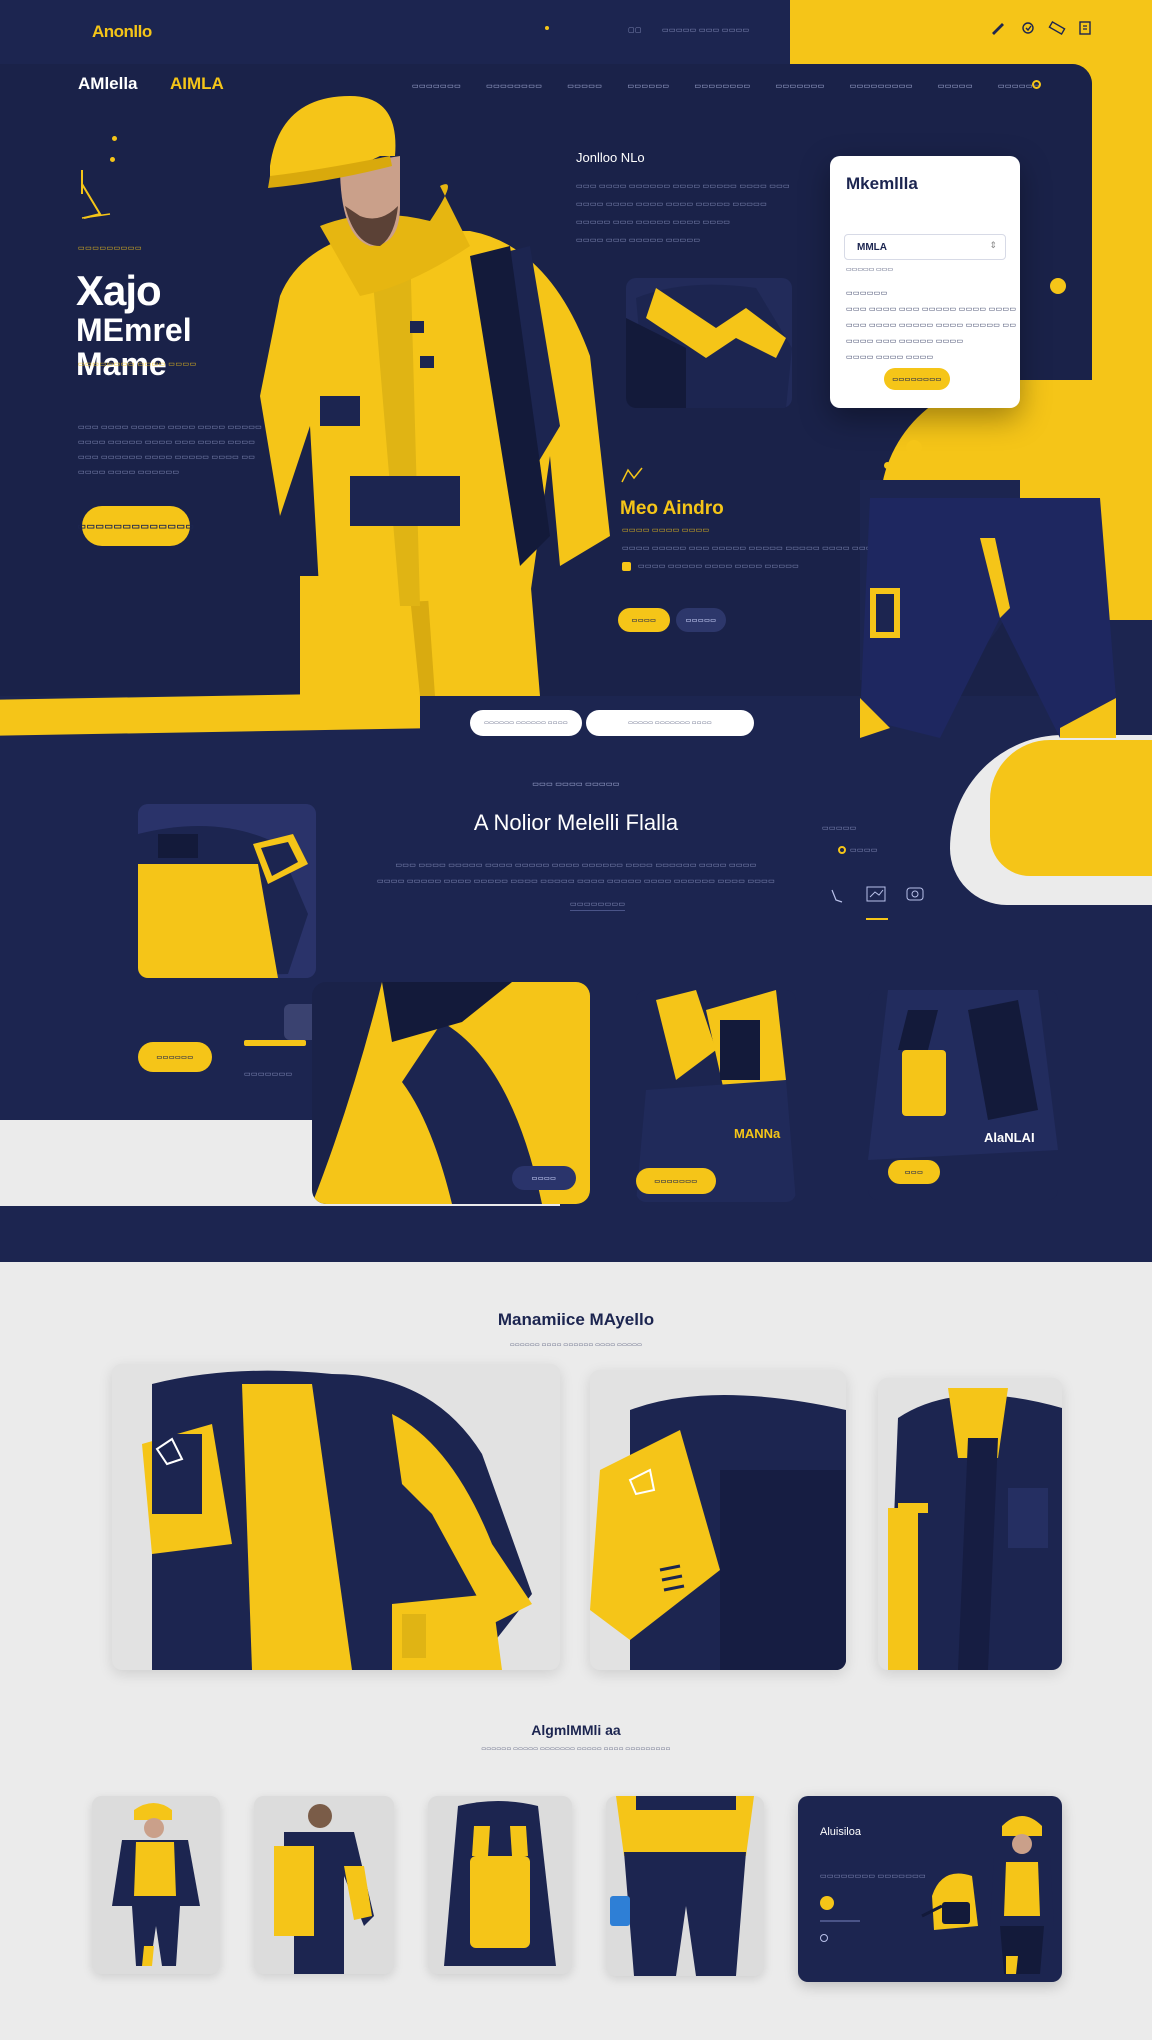 Image resolution: width=1152 pixels, height=2040 pixels. Describe the element at coordinates (718, 1520) in the screenshot. I see `gallery-image-side` at that location.